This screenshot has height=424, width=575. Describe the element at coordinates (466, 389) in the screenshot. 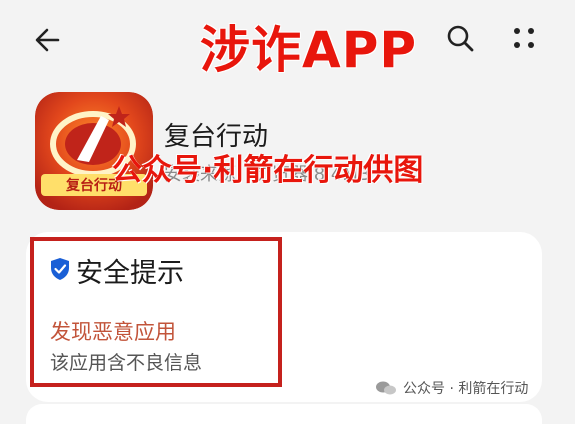

I see `source-text: 公众号 · 利箭在行动` at that location.